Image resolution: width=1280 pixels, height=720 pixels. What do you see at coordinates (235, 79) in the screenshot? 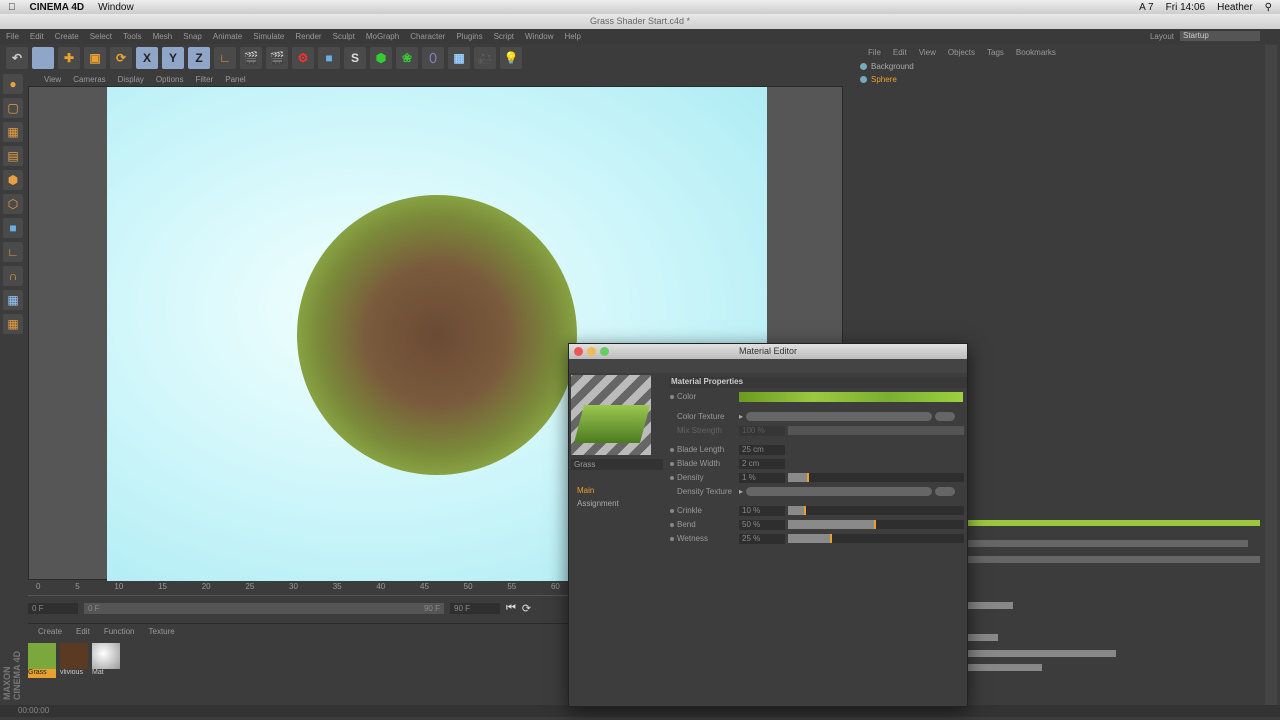
I see `viewport-menu-panel: Panel` at bounding box center [235, 79].